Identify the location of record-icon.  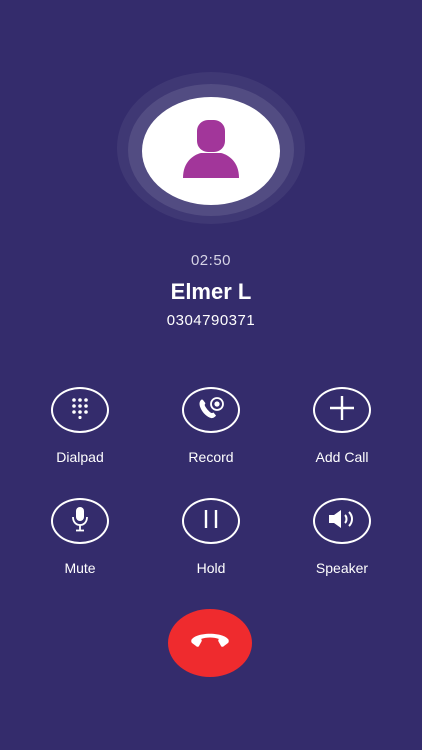
(211, 410).